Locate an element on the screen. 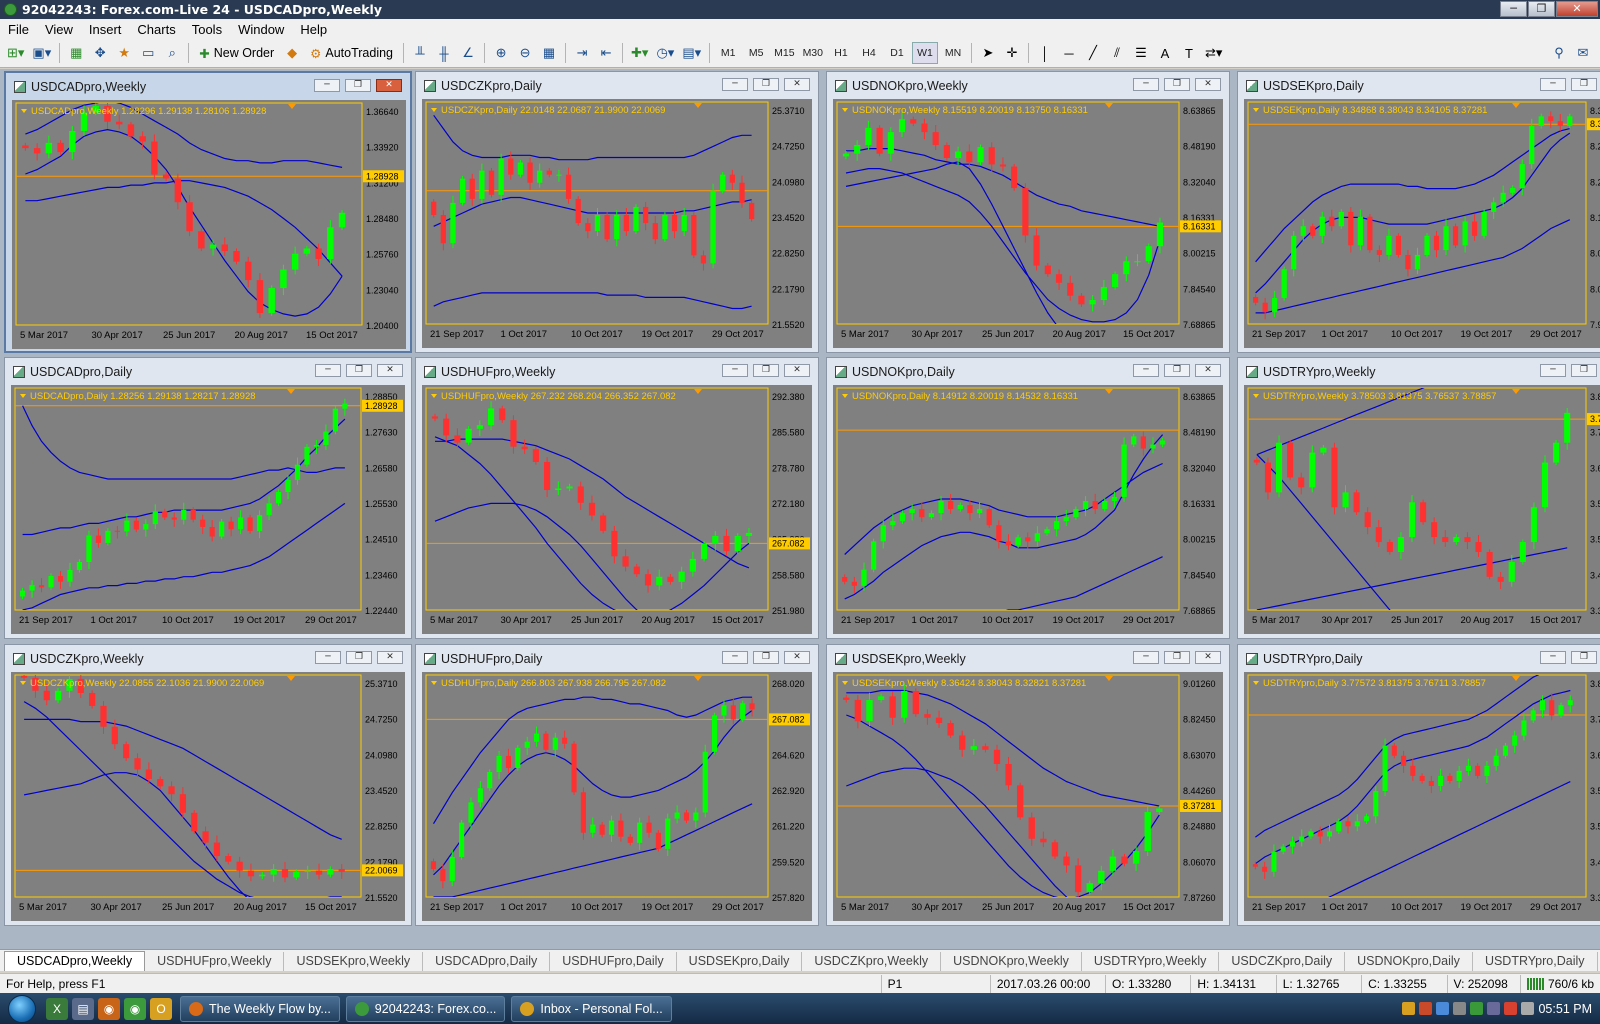 Image resolution: width=1600 pixels, height=1024 pixels. chat-icon: ✉ is located at coordinates (1583, 53).